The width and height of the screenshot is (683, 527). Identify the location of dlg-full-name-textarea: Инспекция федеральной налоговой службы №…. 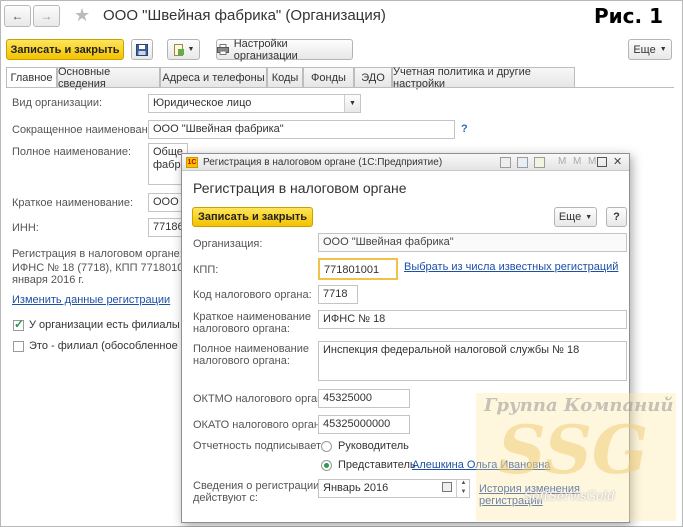
(472, 361).